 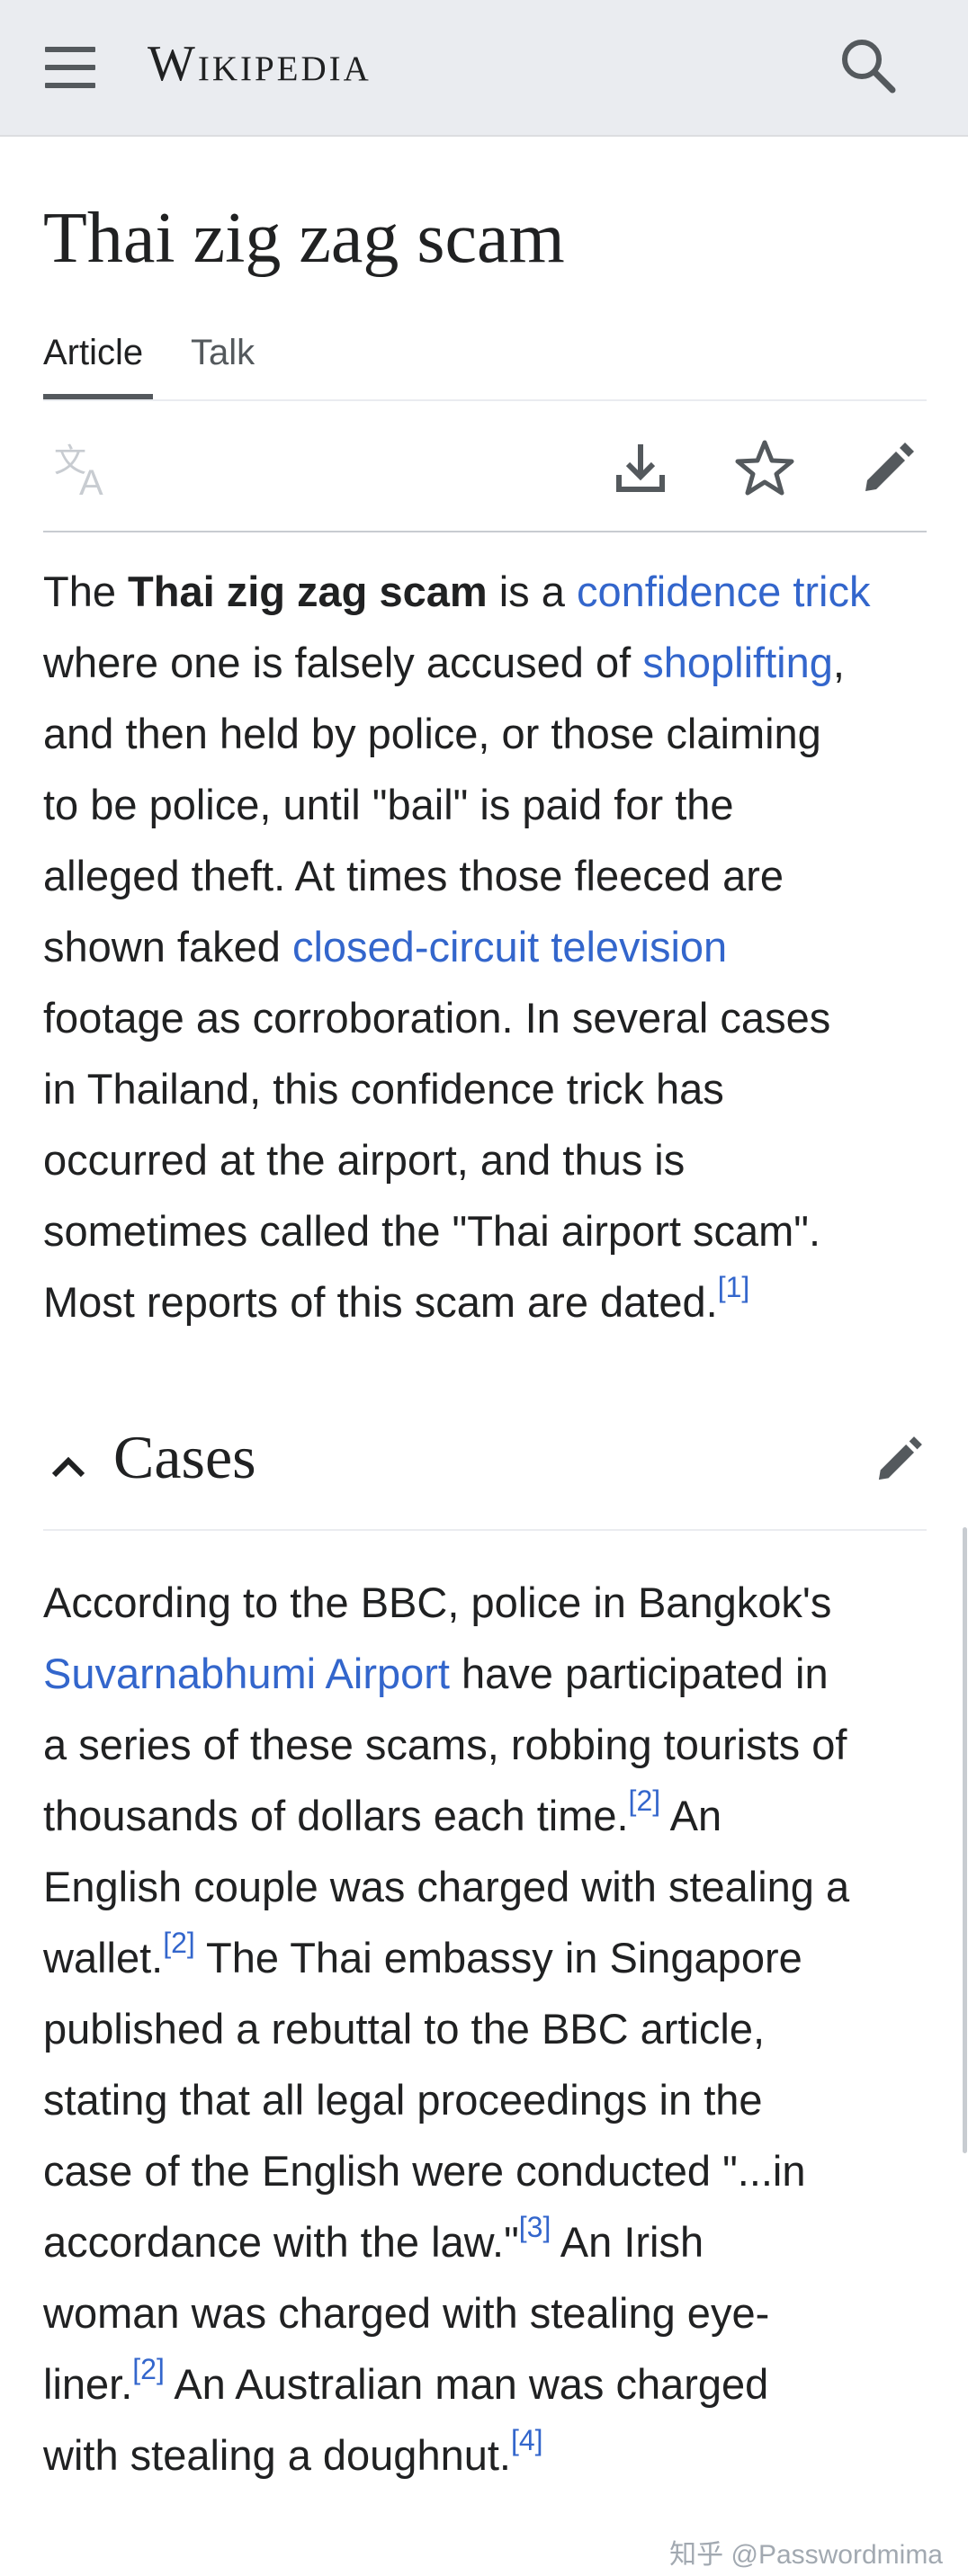 I want to click on link-confidence-trick: confidence trick, so click(x=724, y=591).